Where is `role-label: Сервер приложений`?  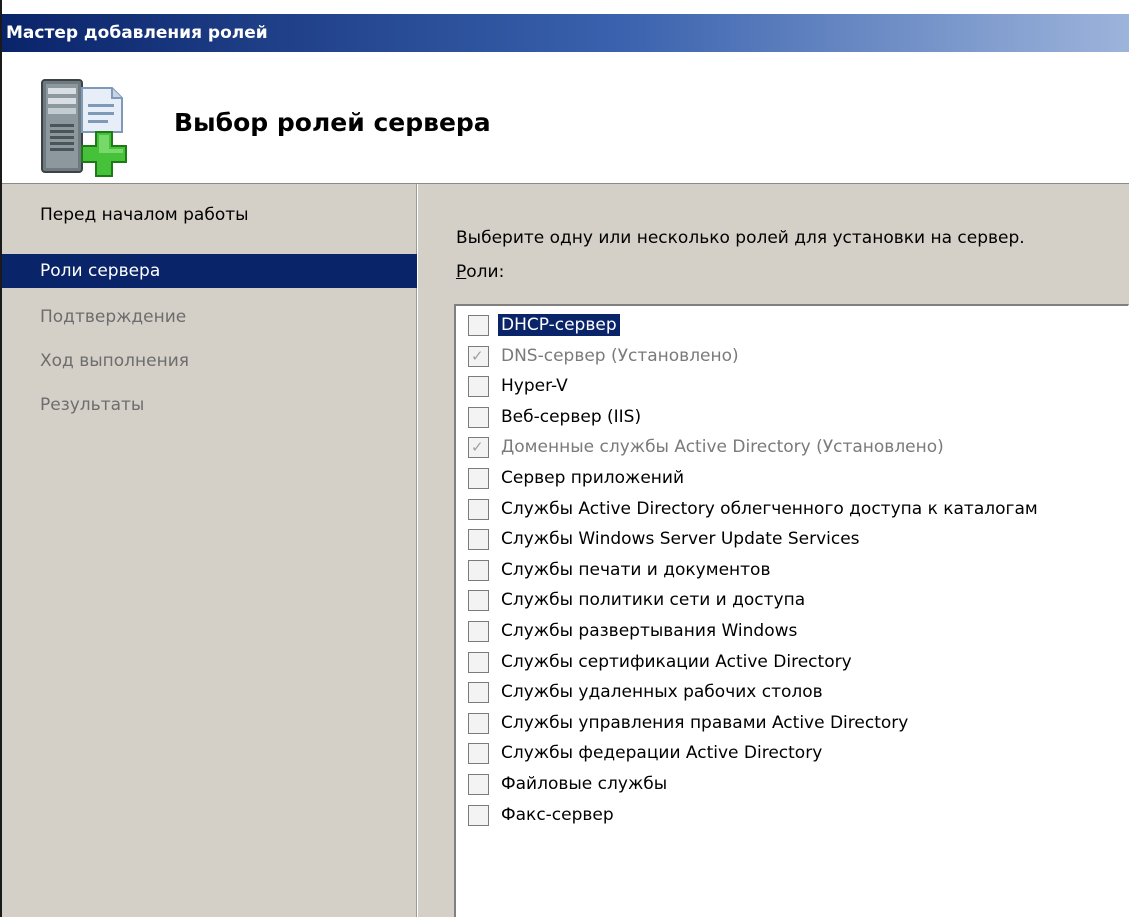
role-label: Сервер приложений is located at coordinates (592, 478).